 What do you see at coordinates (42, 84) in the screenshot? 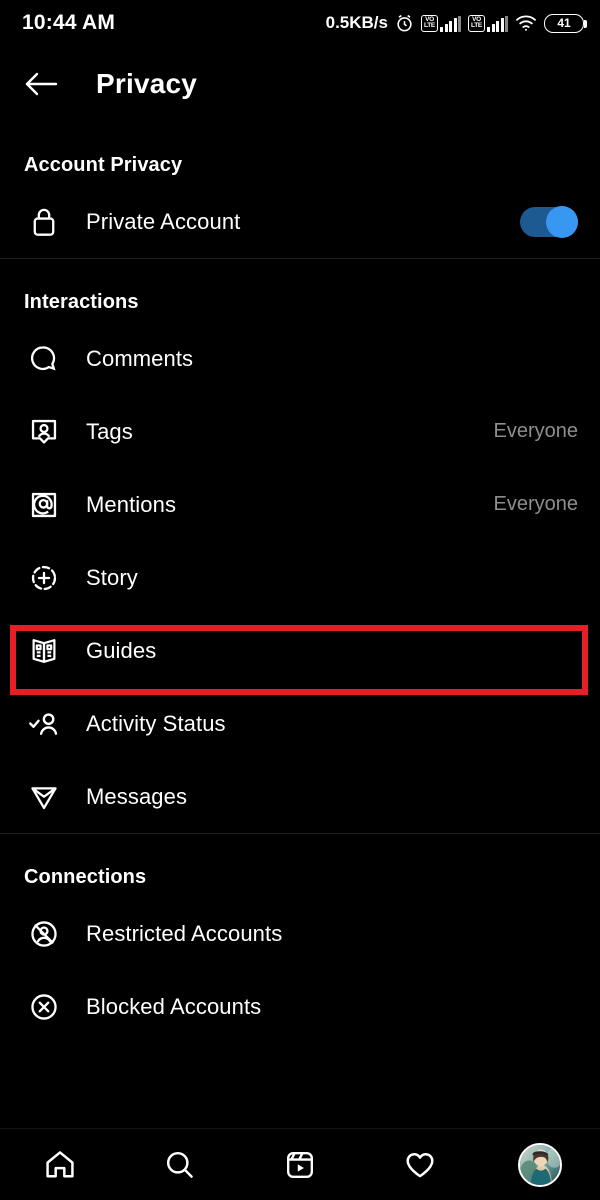
I see `back-arrow-icon` at bounding box center [42, 84].